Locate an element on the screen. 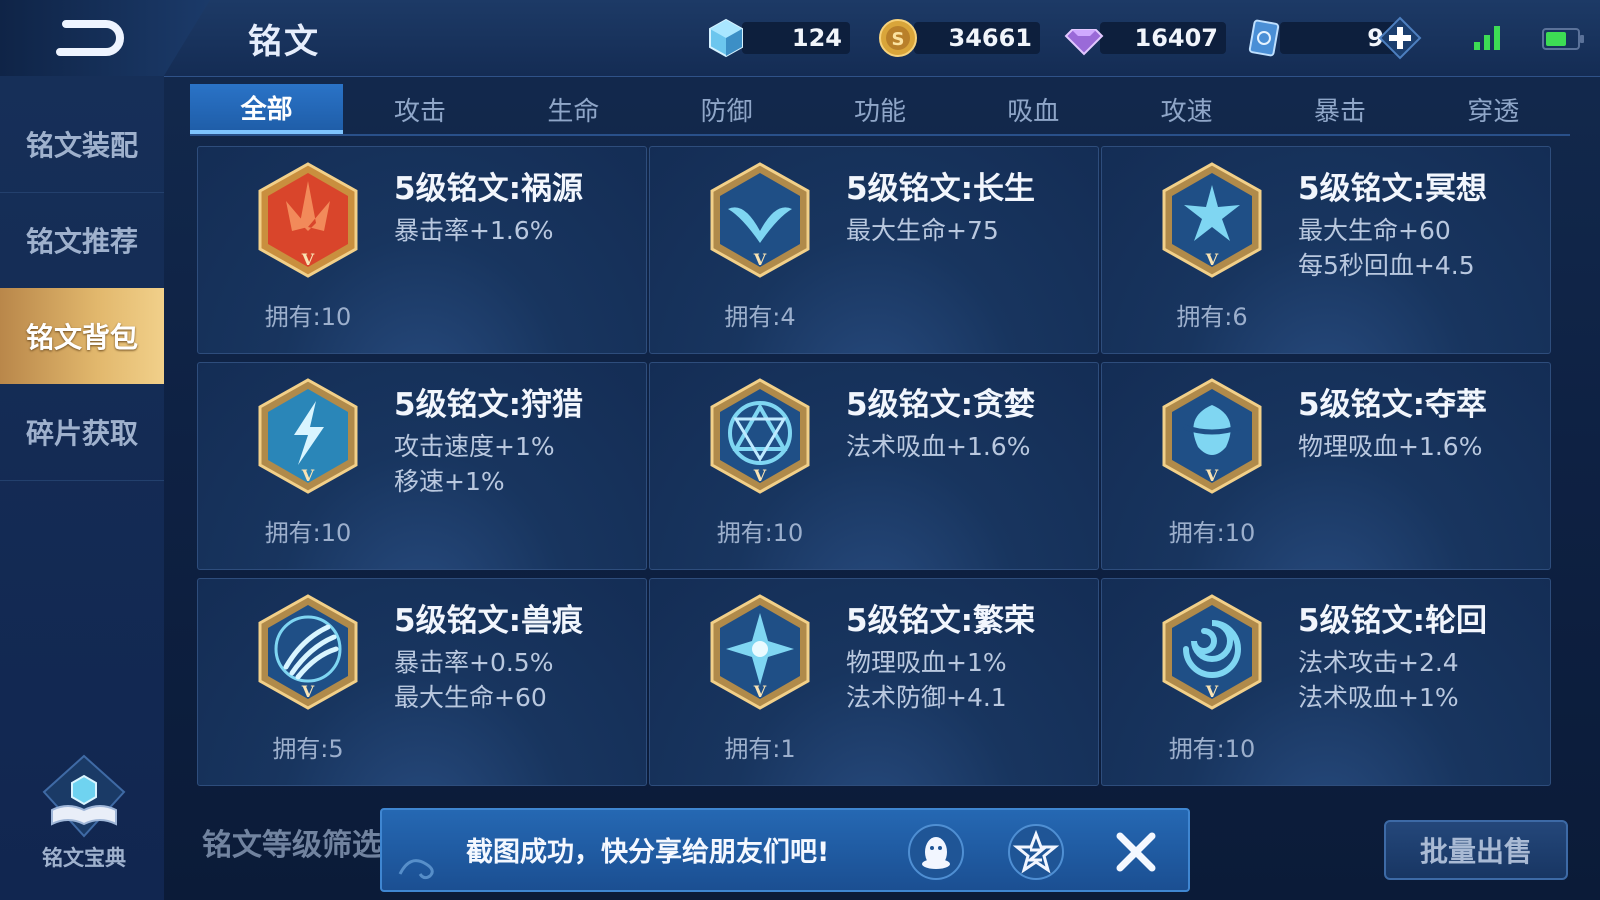  blue-wing-rune-gem-icon: V is located at coordinates (760, 220).